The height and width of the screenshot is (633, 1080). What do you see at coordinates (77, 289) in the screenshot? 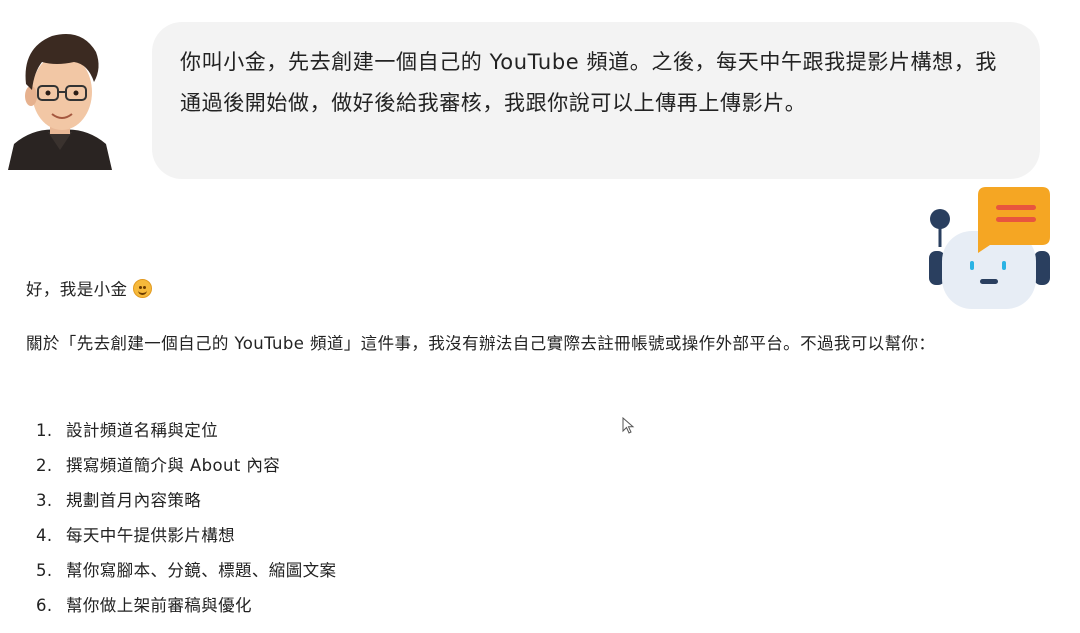
I see `greeting-text: 好，我是小金` at bounding box center [77, 289].